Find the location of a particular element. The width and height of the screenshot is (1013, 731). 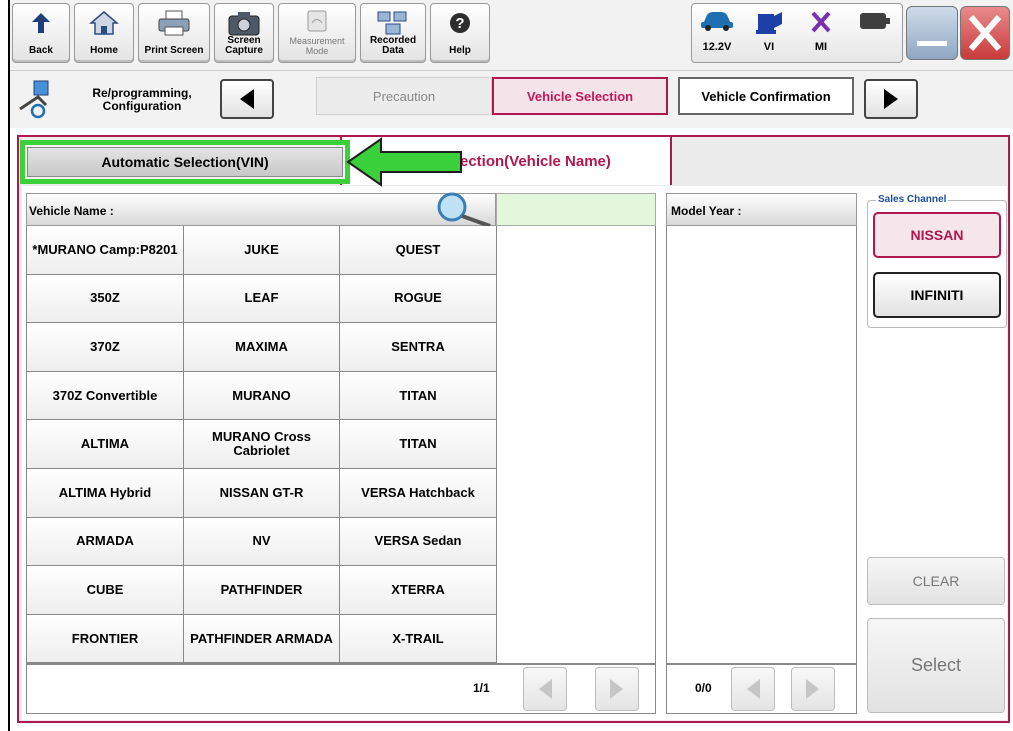

measurement-mode-button: Measurement Mode is located at coordinates (317, 33).